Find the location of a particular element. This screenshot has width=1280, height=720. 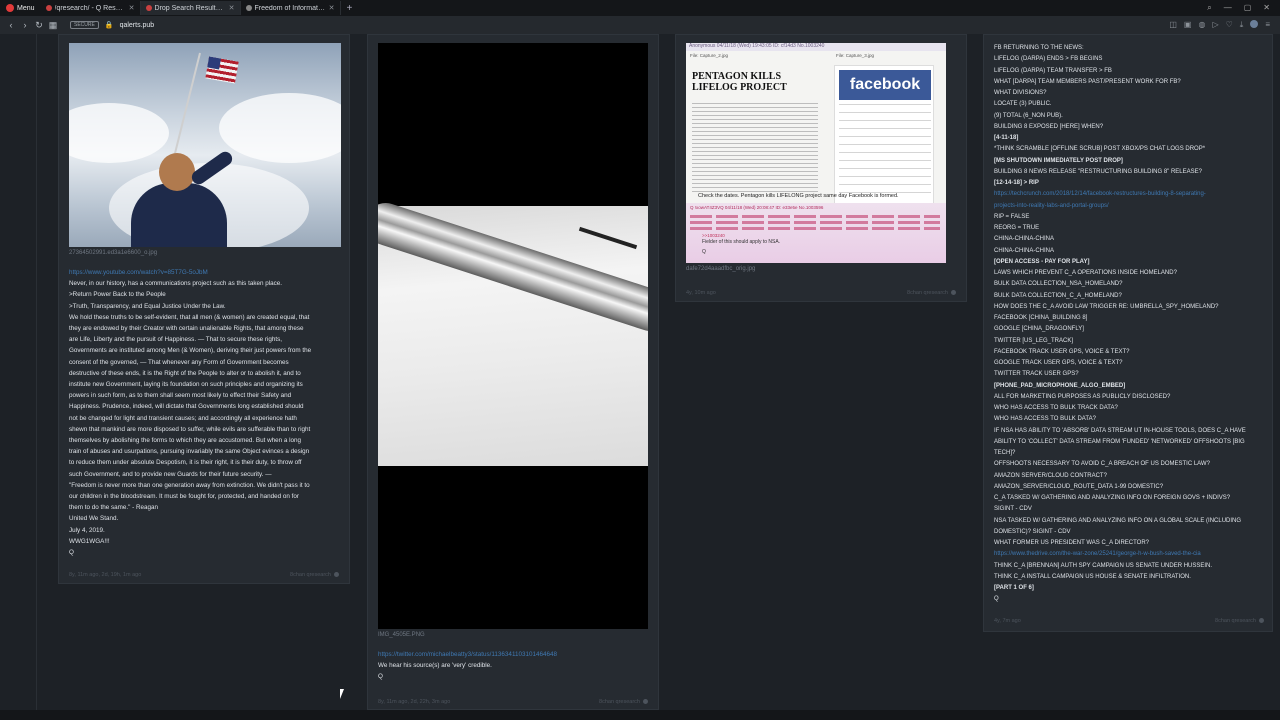

tab-loading-icon is located at coordinates (248, 8).